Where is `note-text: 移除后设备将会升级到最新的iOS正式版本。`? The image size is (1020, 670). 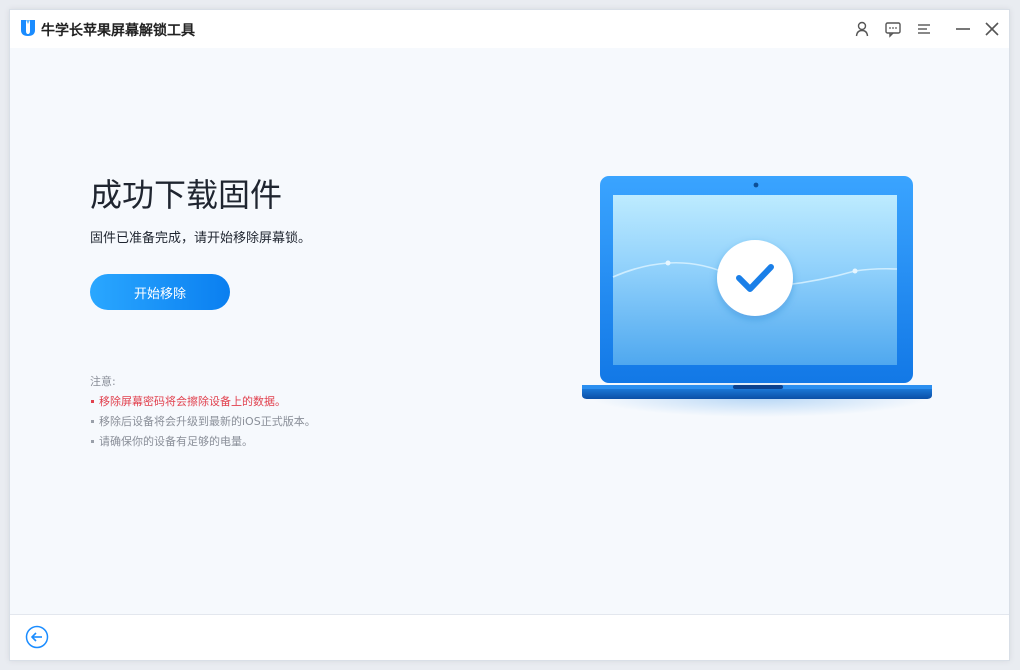 note-text: 移除后设备将会升级到最新的iOS正式版本。 is located at coordinates (207, 421).